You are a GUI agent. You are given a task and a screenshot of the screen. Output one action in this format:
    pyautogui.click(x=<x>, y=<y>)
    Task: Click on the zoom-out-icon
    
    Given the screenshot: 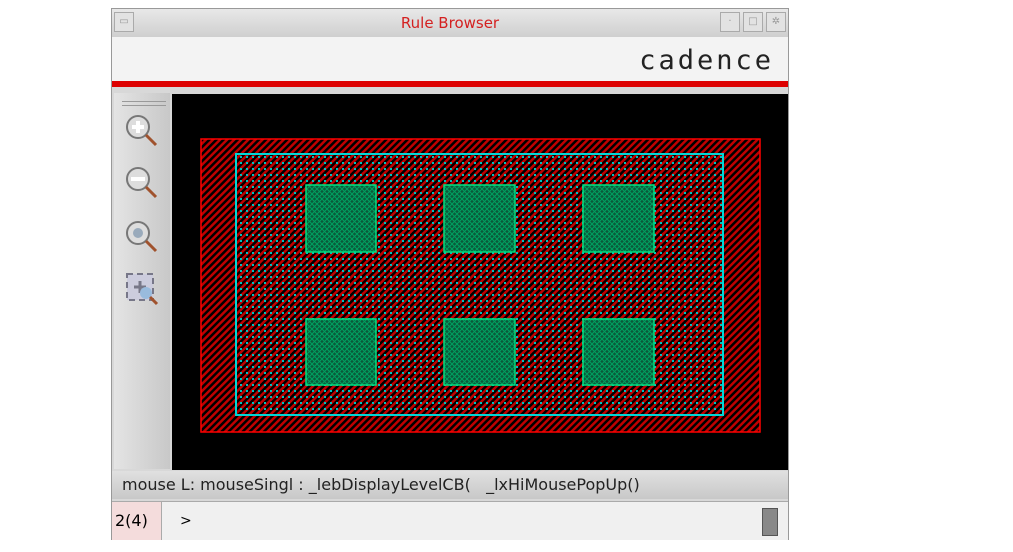 What is the action you would take?
    pyautogui.click(x=142, y=183)
    